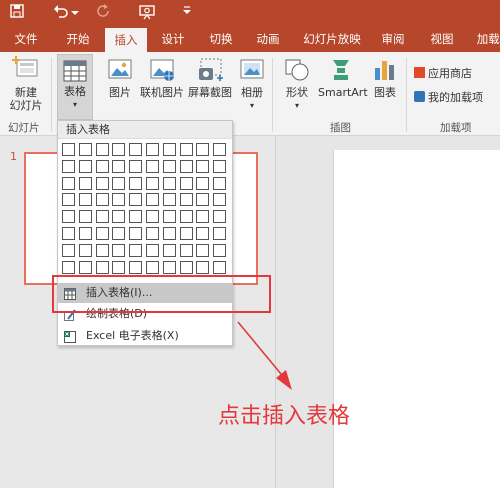 Image resolution: width=500 pixels, height=488 pixels. Describe the element at coordinates (210, 77) in the screenshot. I see `screenshot-button: 屏幕截图` at that location.